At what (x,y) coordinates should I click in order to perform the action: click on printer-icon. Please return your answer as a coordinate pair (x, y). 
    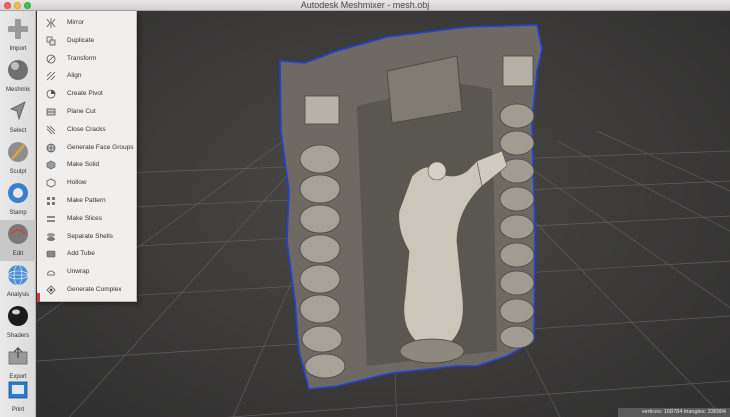
    Looking at the image, I should click on (18, 390).